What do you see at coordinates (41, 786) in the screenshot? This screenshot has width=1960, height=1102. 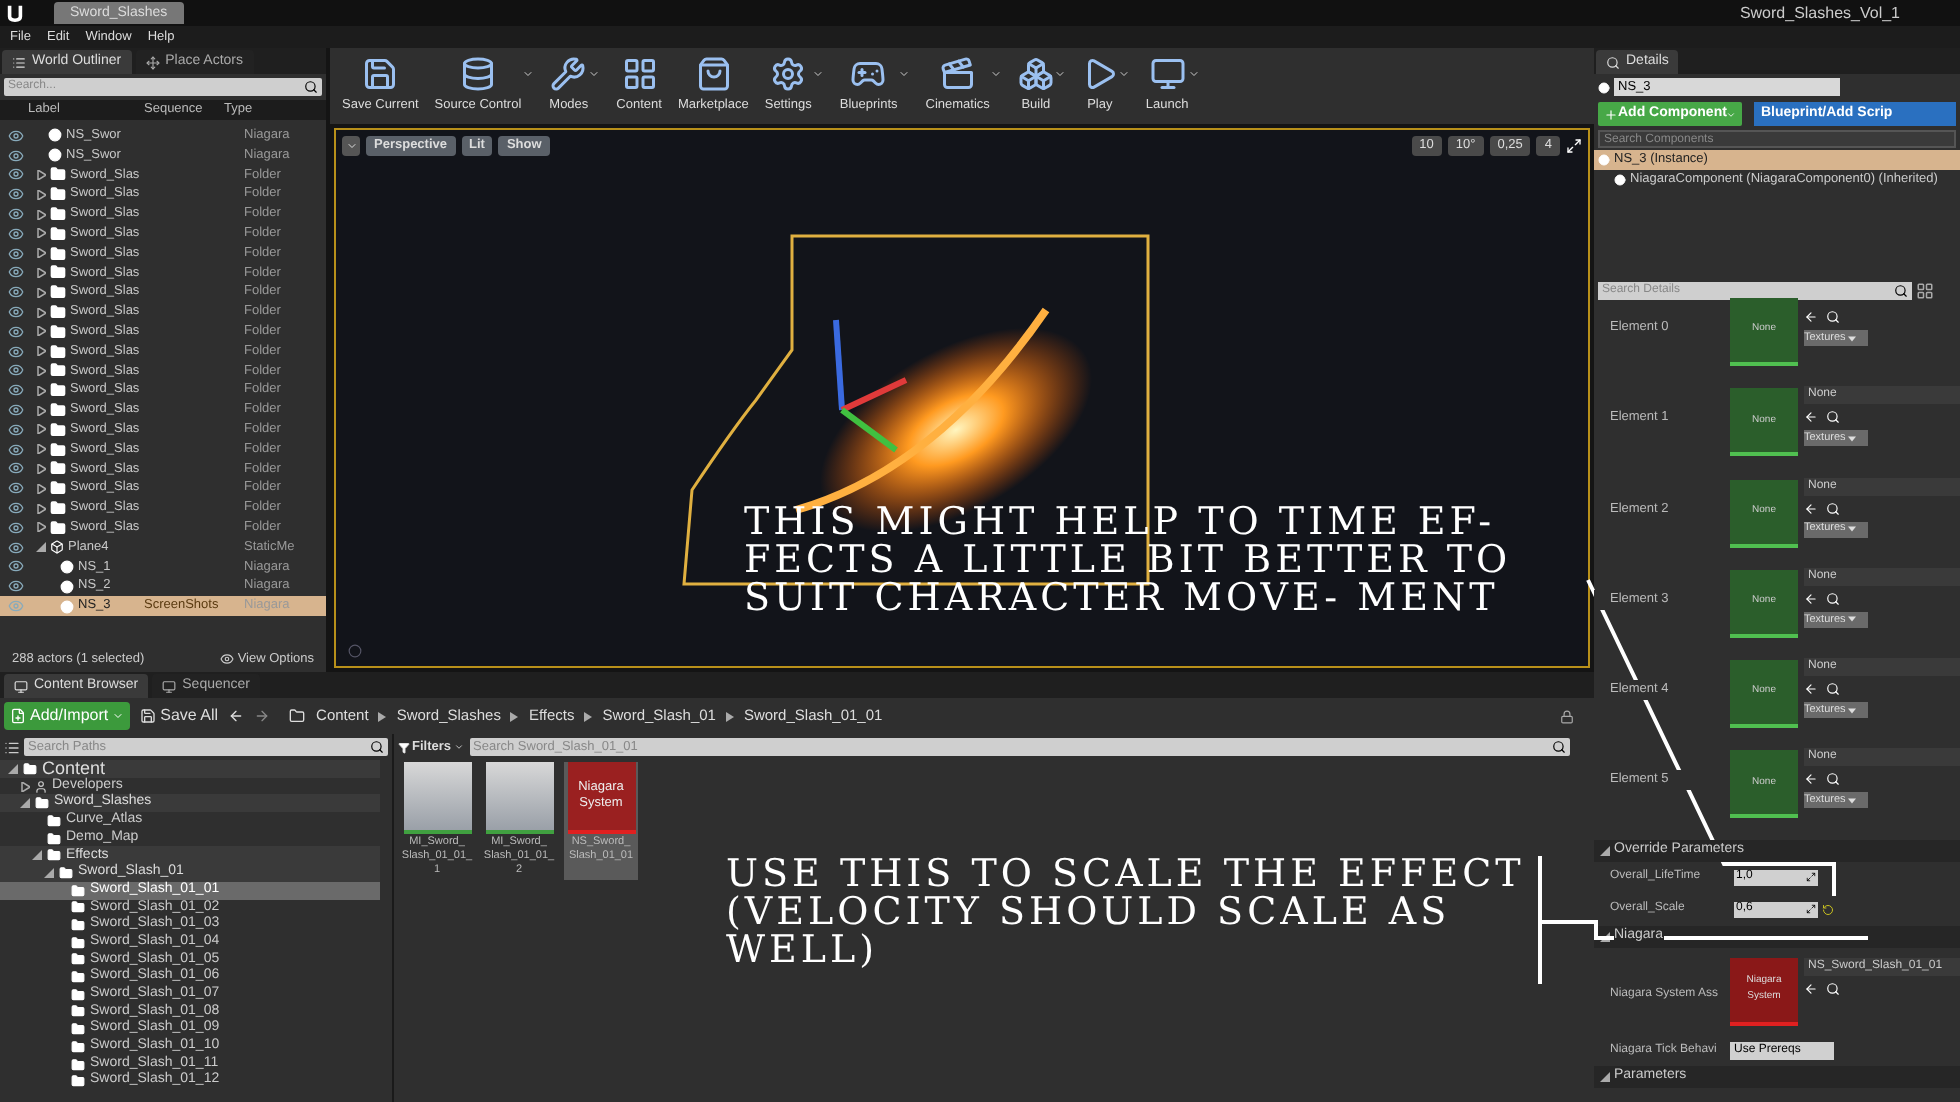 I see `user-icon` at bounding box center [41, 786].